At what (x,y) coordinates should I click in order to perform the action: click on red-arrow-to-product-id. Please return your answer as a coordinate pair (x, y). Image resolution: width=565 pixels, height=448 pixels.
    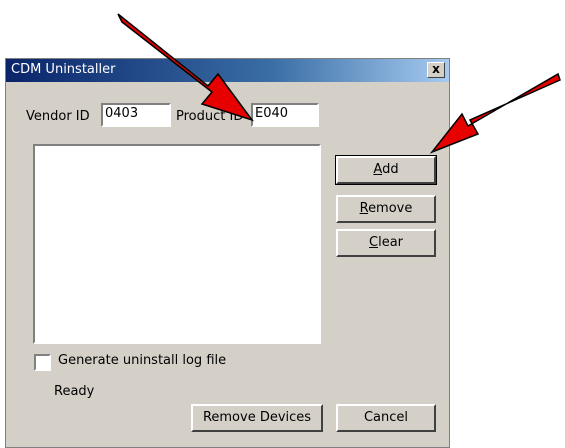
    Looking at the image, I should click on (185, 67).